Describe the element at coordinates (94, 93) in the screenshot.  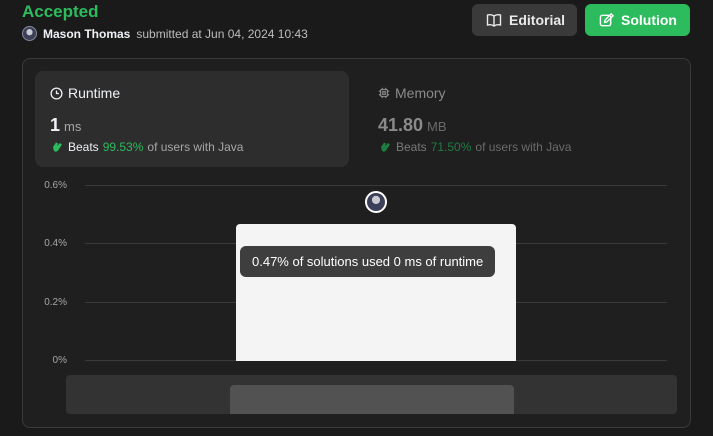
I see `runtime-title: Runtime` at that location.